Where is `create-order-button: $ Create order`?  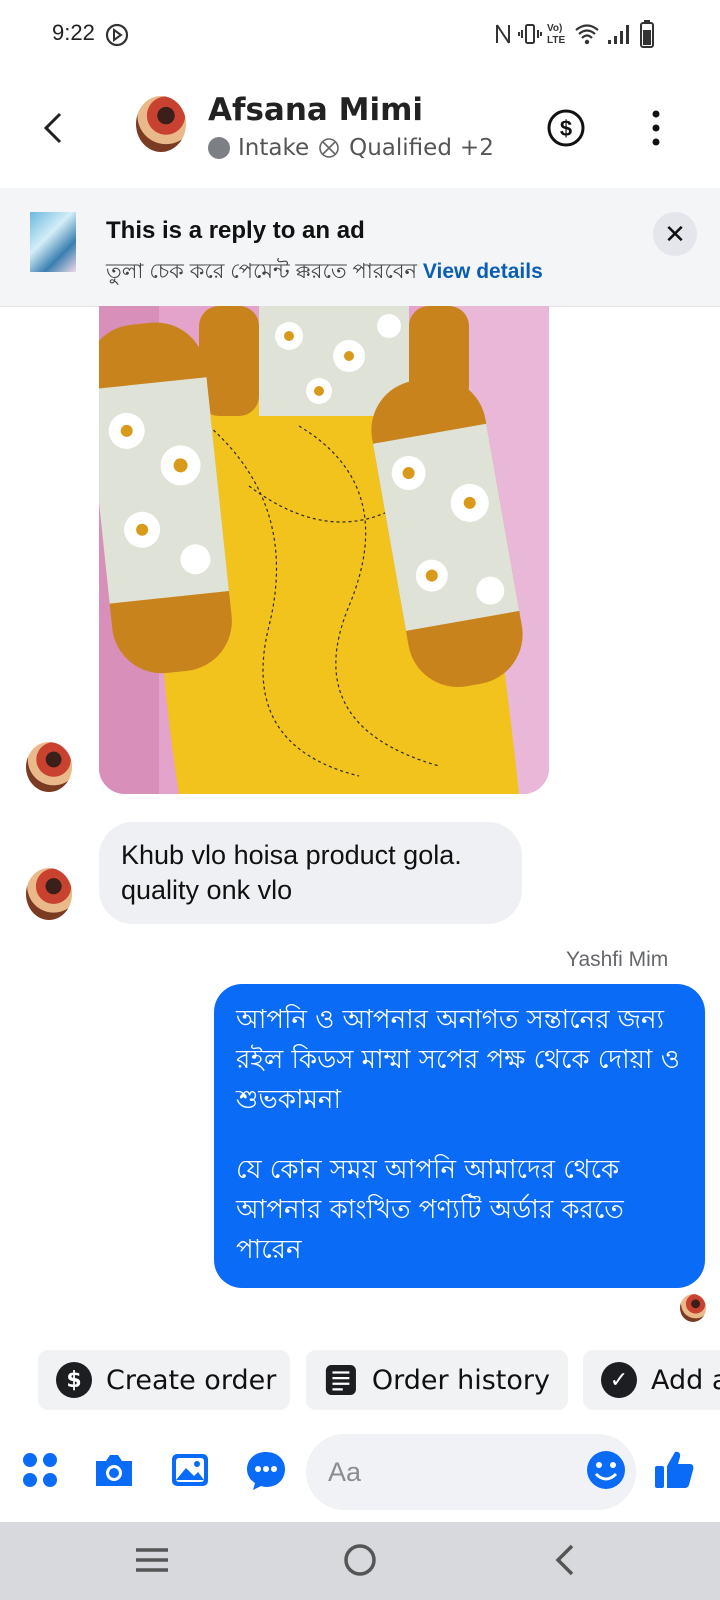
create-order-button: $ Create order is located at coordinates (164, 1380).